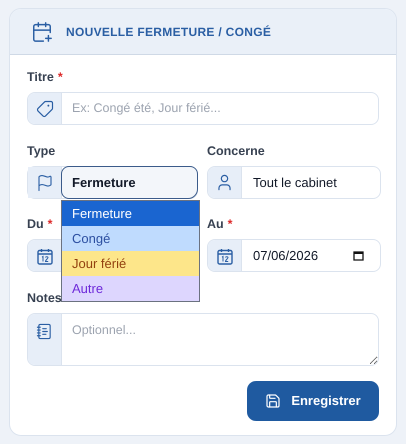  What do you see at coordinates (35, 224) in the screenshot?
I see `field-label: Du` at bounding box center [35, 224].